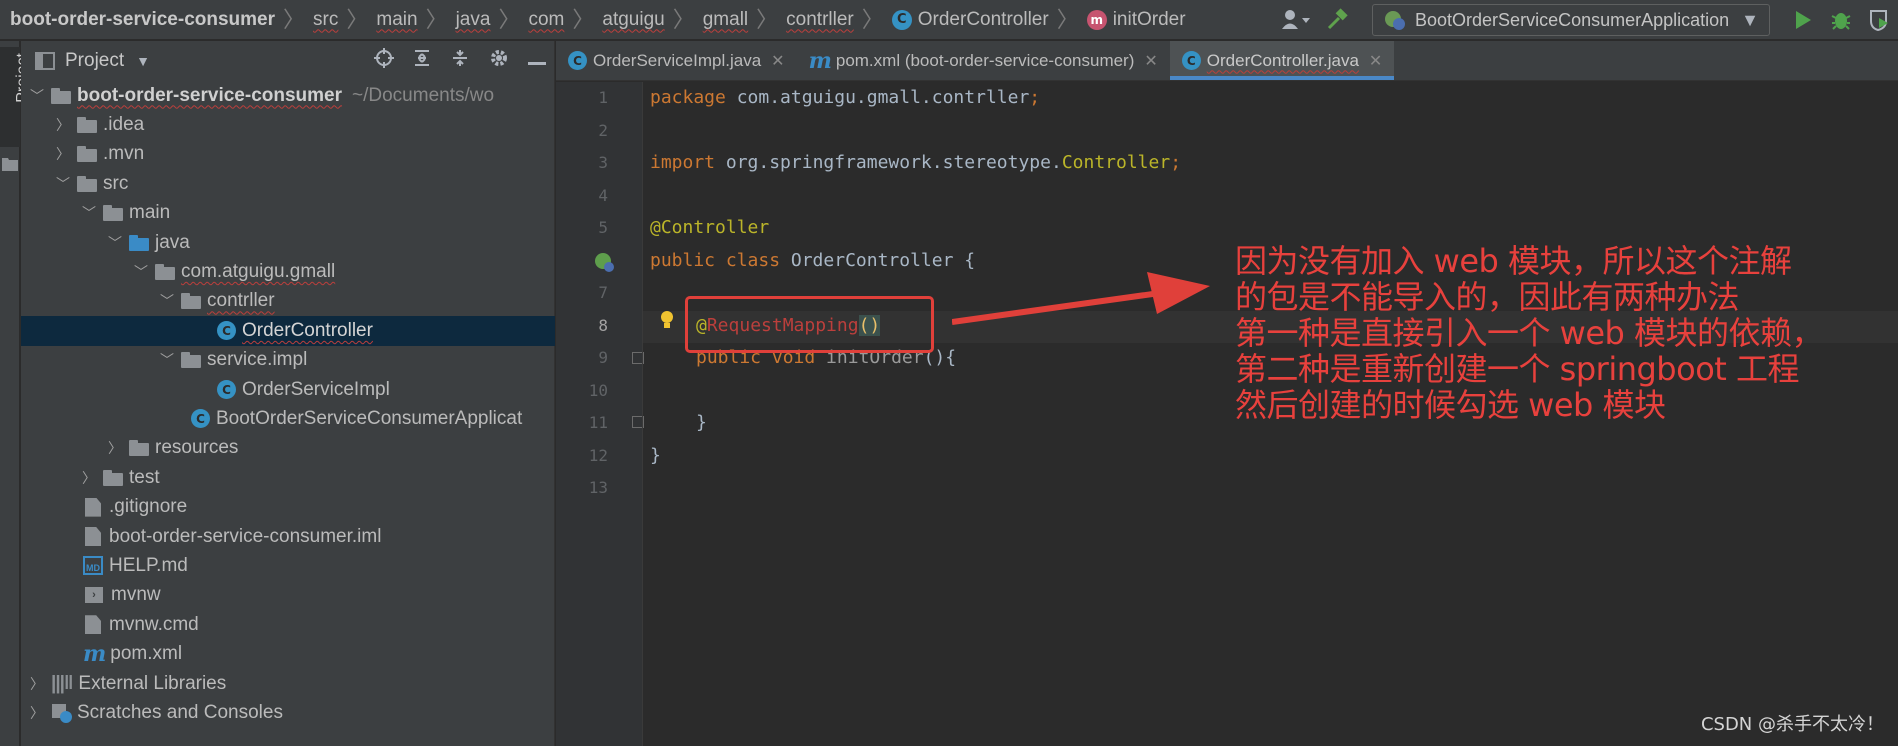 This screenshot has width=1898, height=746. I want to click on expand-all-icon, so click(422, 61).